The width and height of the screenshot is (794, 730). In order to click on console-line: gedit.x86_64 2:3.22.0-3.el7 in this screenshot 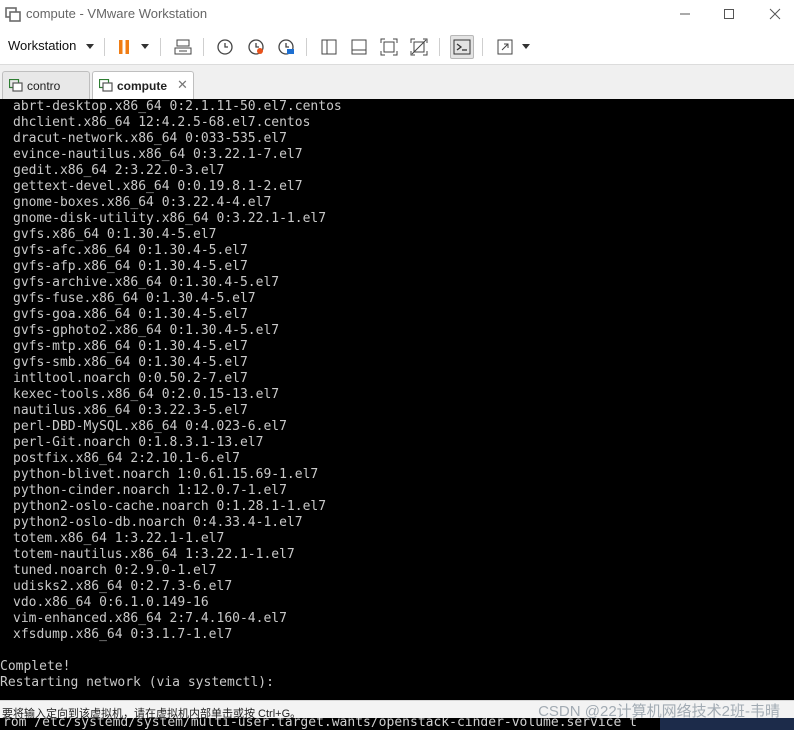, I will do `click(119, 170)`.